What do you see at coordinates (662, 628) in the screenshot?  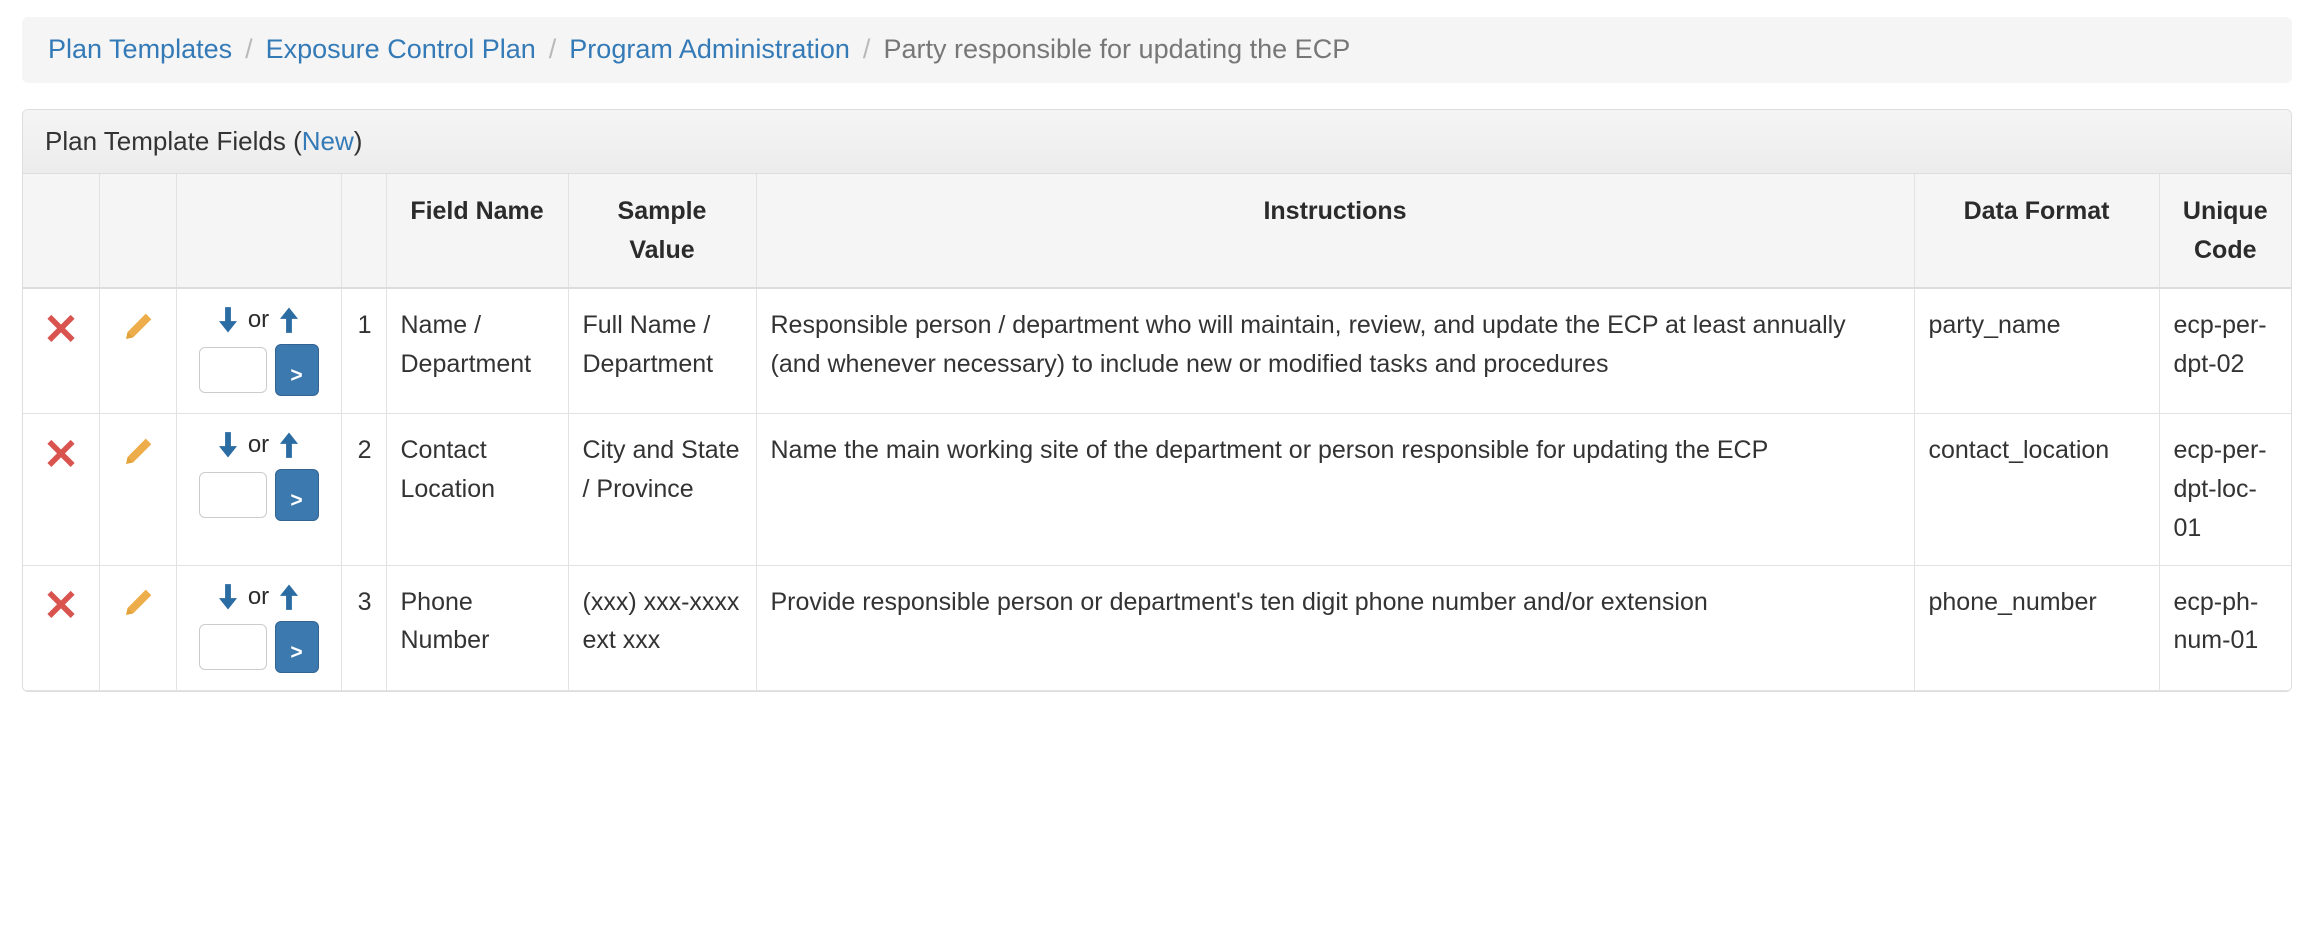 I see `sample-value-cell: (xxx) xxx-xxxx ext xxx` at bounding box center [662, 628].